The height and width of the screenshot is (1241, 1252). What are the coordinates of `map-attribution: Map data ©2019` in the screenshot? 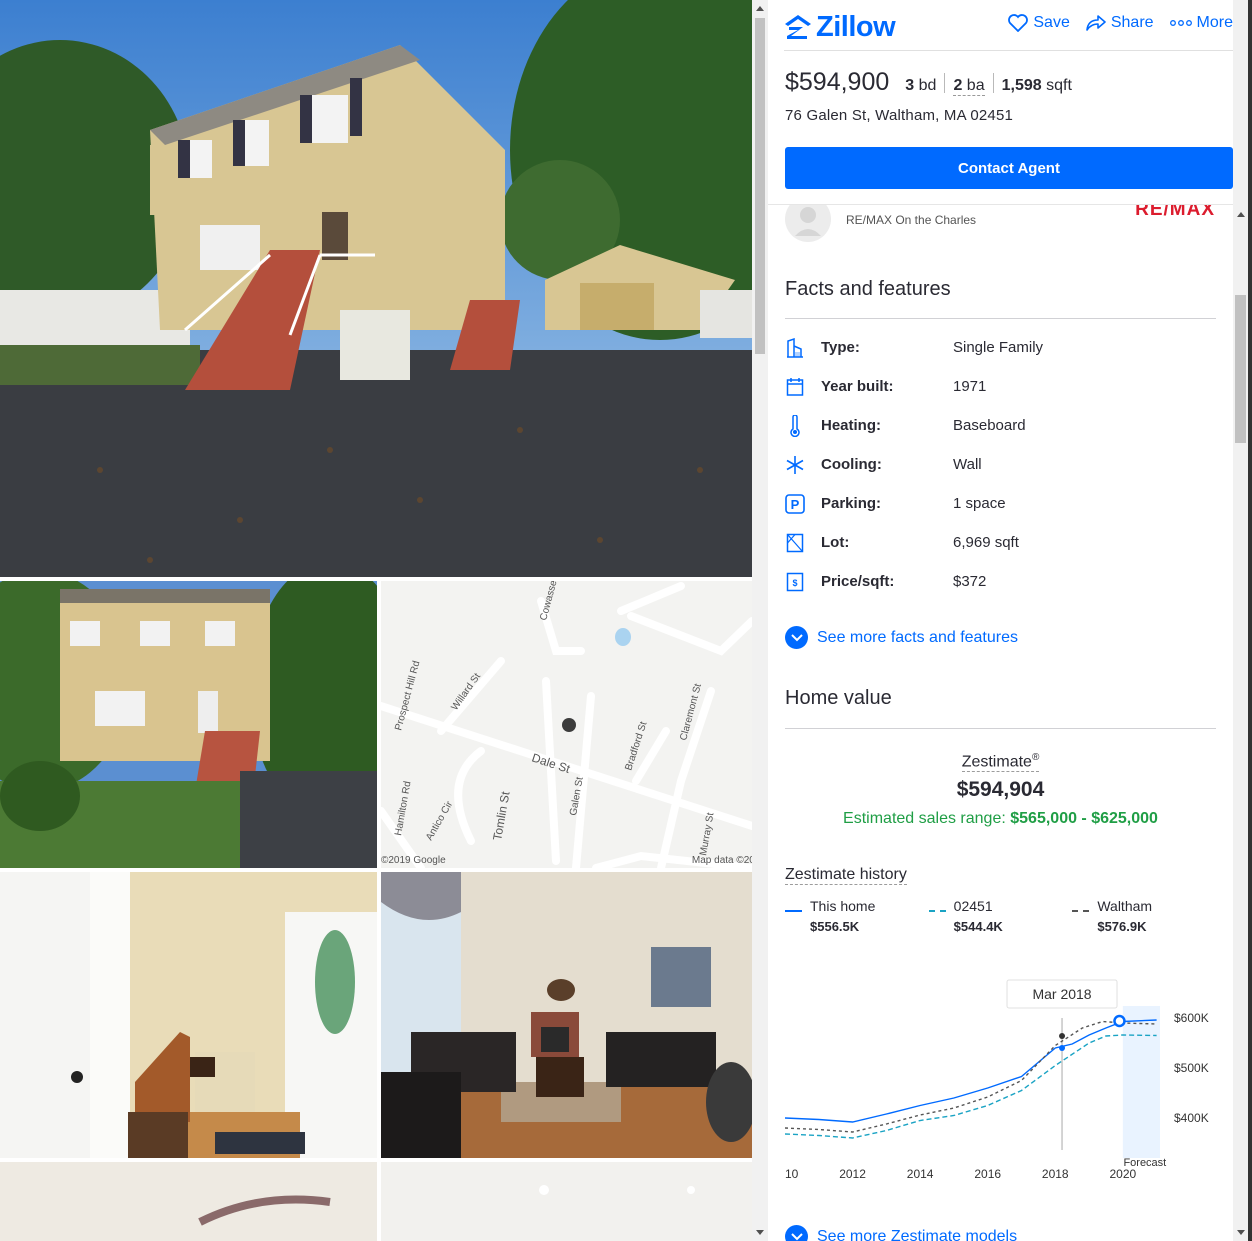 It's located at (721, 860).